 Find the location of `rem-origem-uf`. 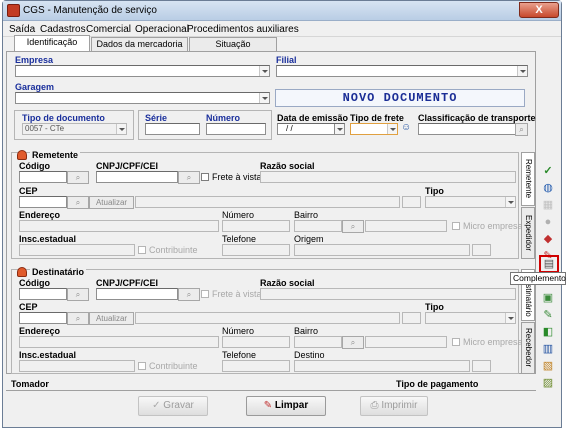

rem-origem-uf is located at coordinates (481, 250).